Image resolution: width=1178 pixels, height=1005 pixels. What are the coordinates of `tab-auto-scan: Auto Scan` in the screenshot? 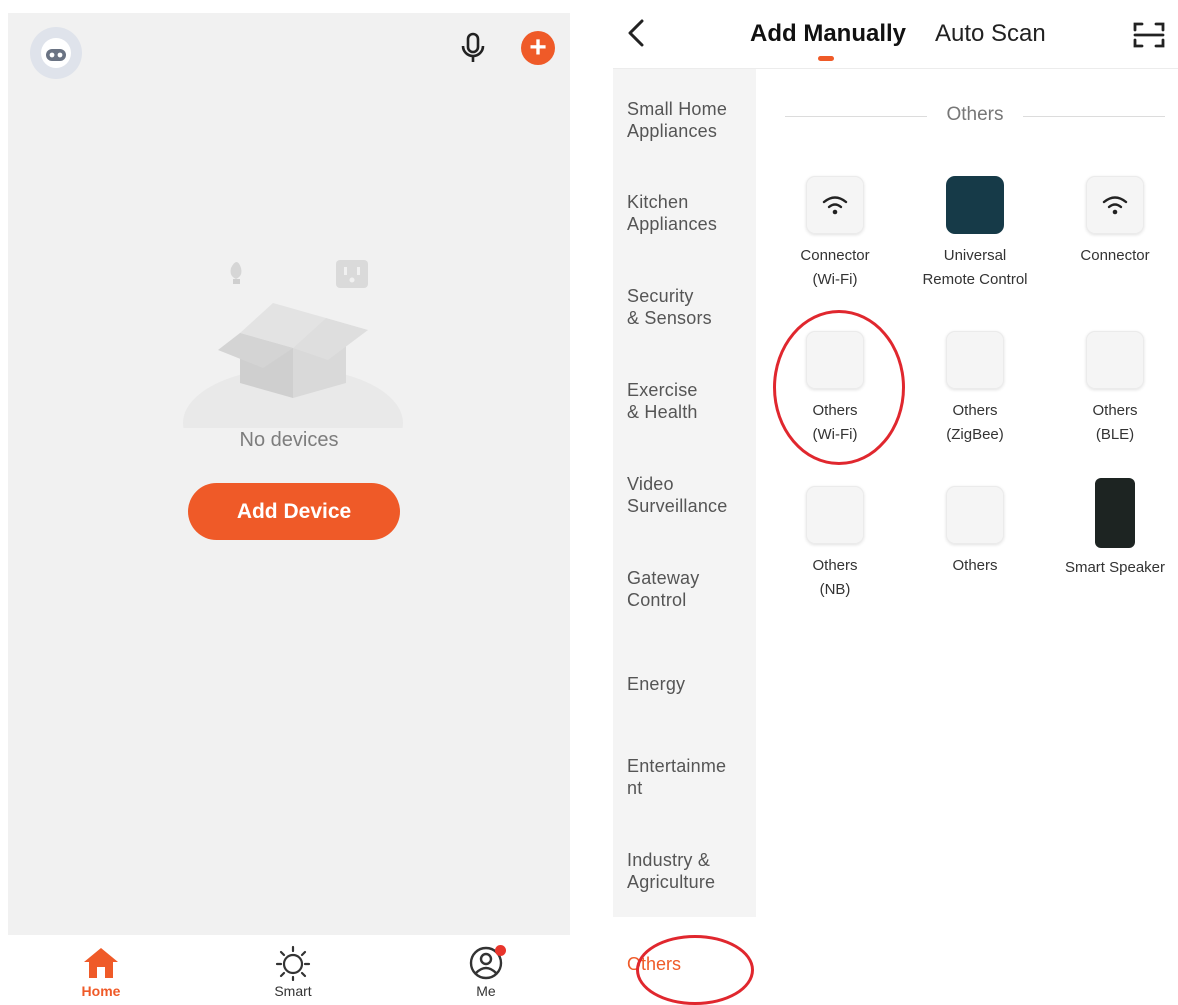 It's located at (990, 34).